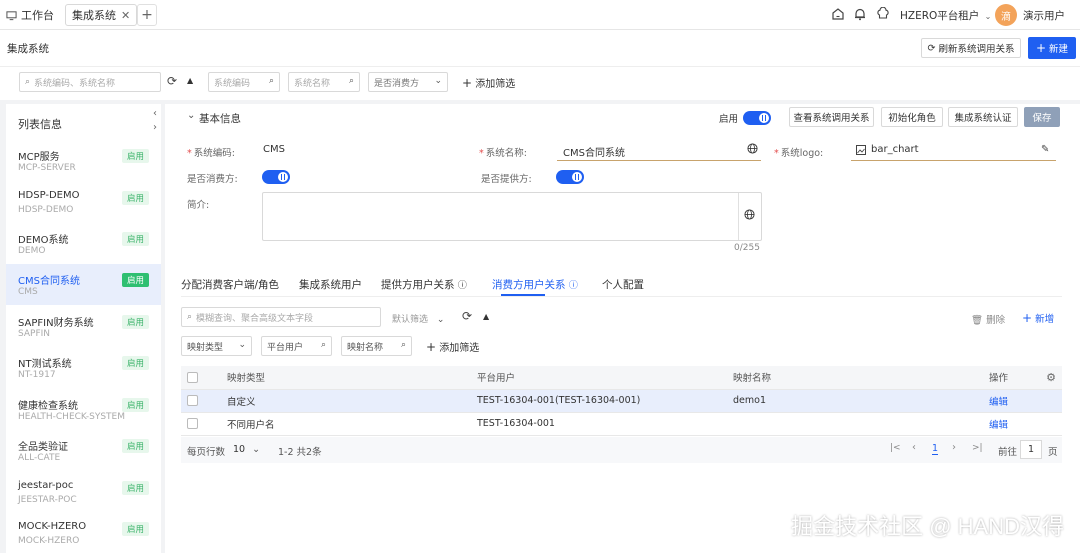 Image resolution: width=1080 pixels, height=553 pixels. I want to click on tab-consumer-relations: 消费方用户关系 ⓘ, so click(535, 284).